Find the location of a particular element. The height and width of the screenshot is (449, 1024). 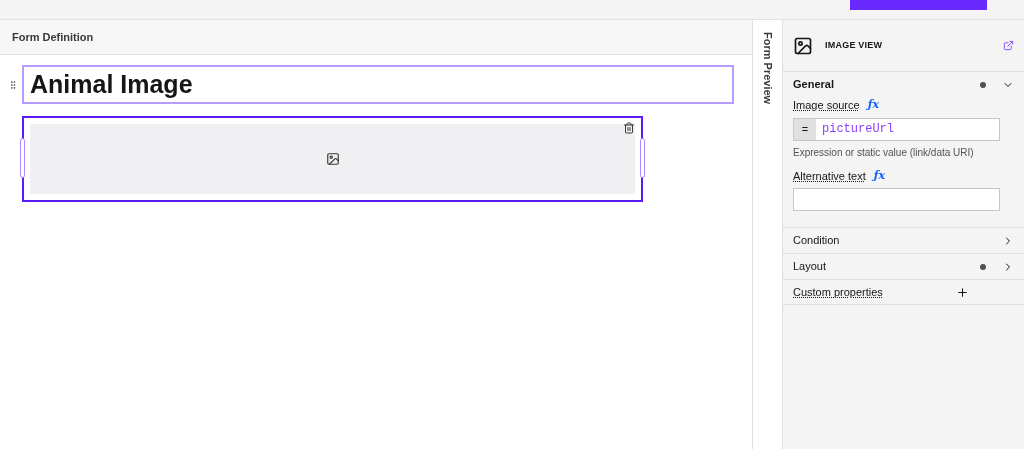

image-block is located at coordinates (332, 159).